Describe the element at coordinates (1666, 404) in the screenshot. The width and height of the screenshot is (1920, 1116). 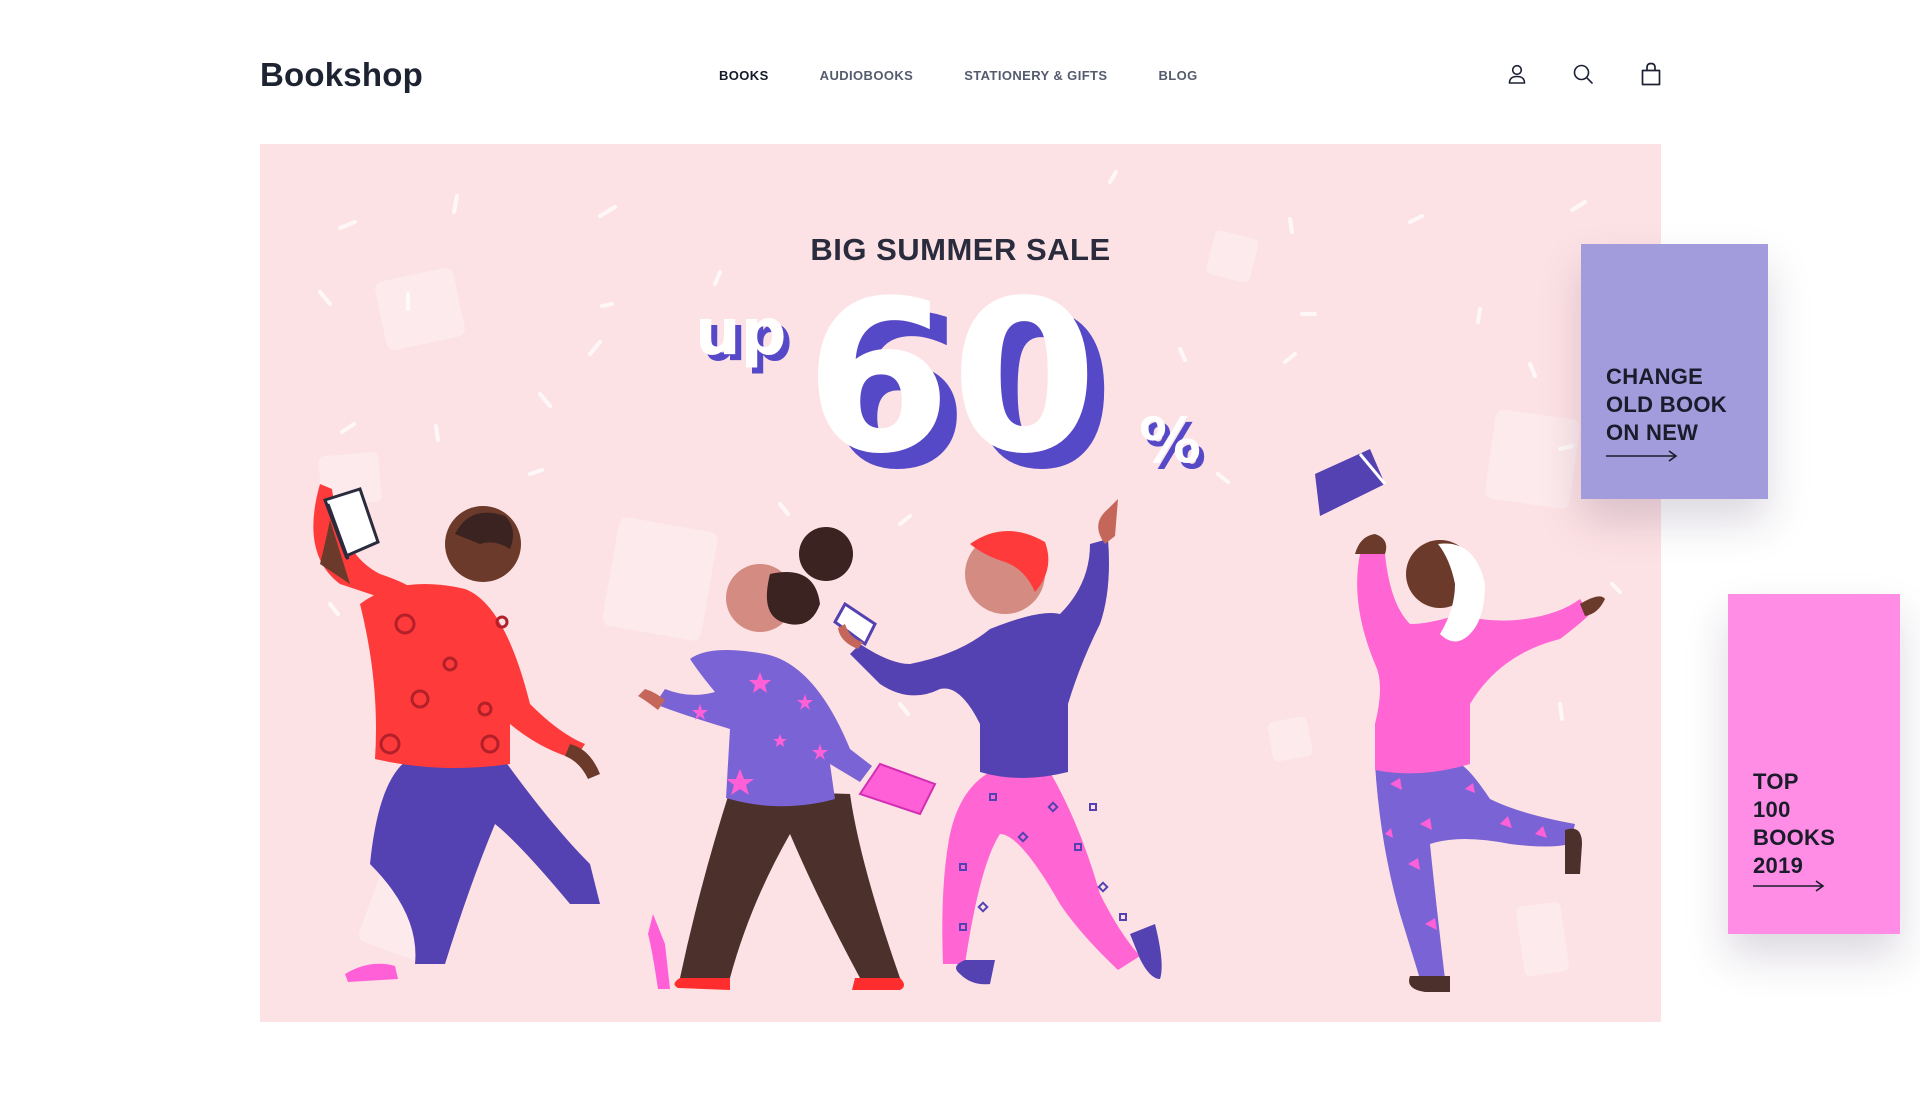
I see `promo-card-label: CHANGE OLD BOOK ON NEW` at that location.